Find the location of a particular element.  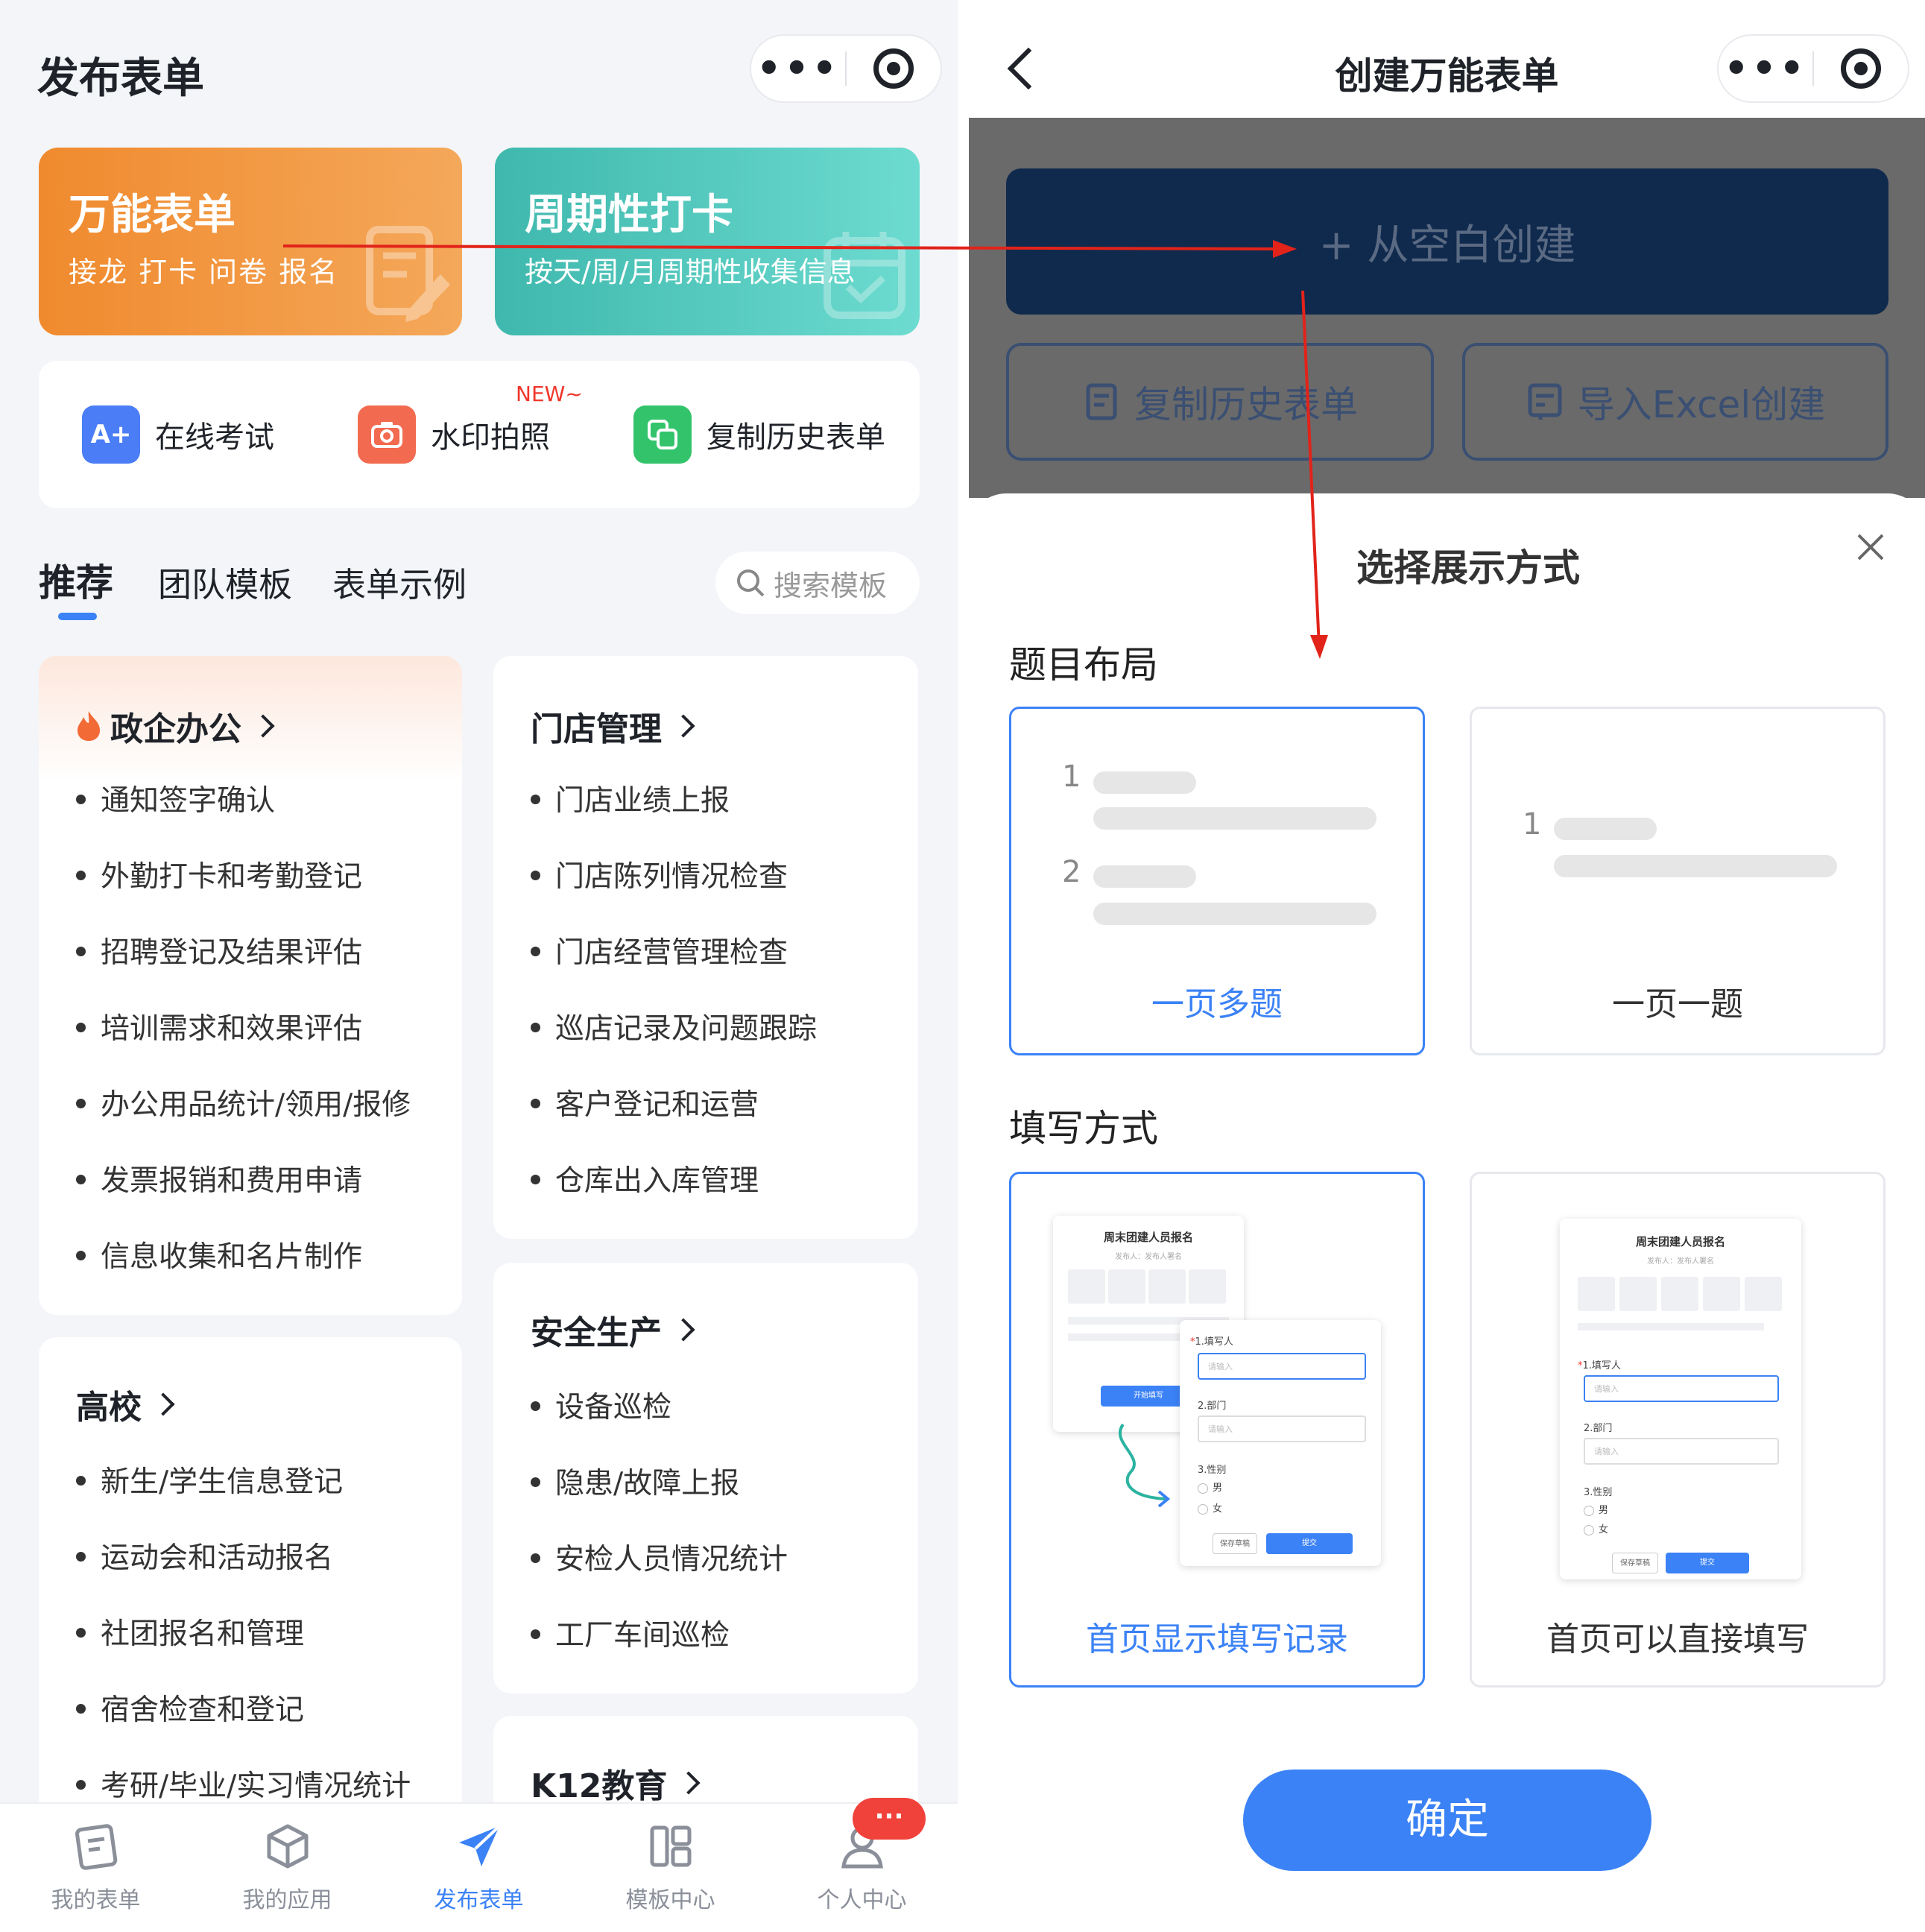

quick-label: 水印拍照 is located at coordinates (490, 438).